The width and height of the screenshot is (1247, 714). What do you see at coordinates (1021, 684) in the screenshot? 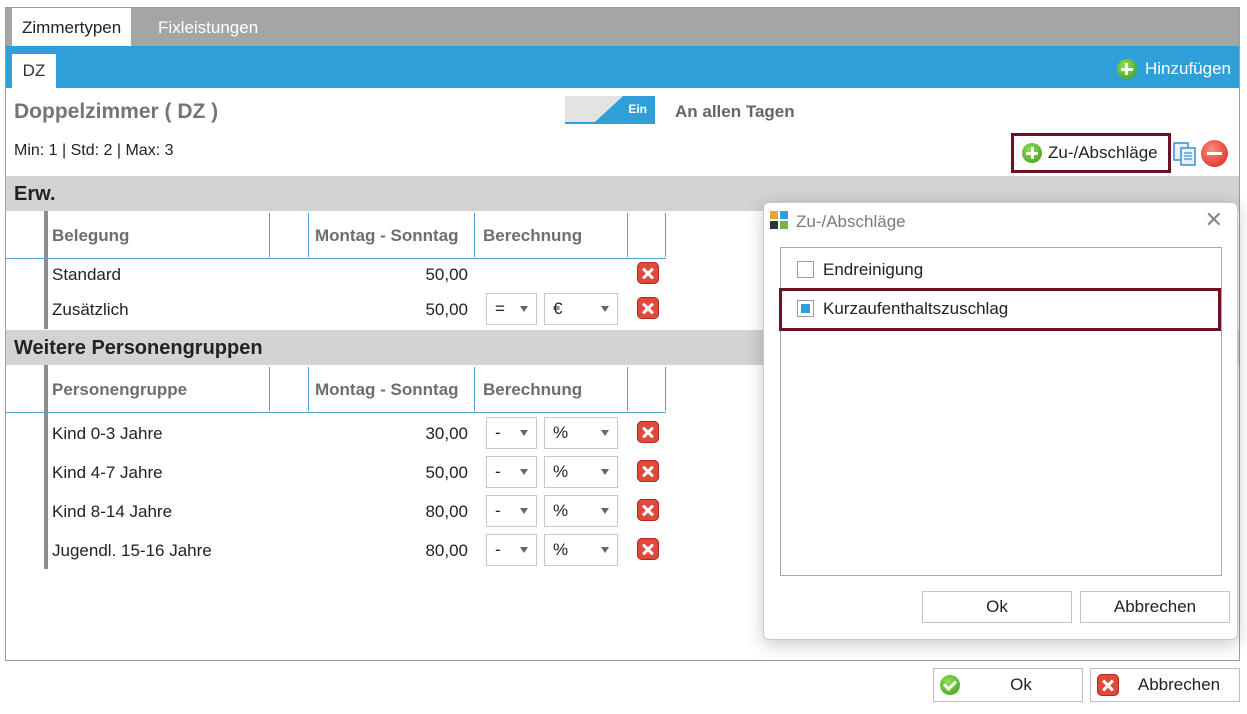
I see `ok-button-label: Ok` at bounding box center [1021, 684].